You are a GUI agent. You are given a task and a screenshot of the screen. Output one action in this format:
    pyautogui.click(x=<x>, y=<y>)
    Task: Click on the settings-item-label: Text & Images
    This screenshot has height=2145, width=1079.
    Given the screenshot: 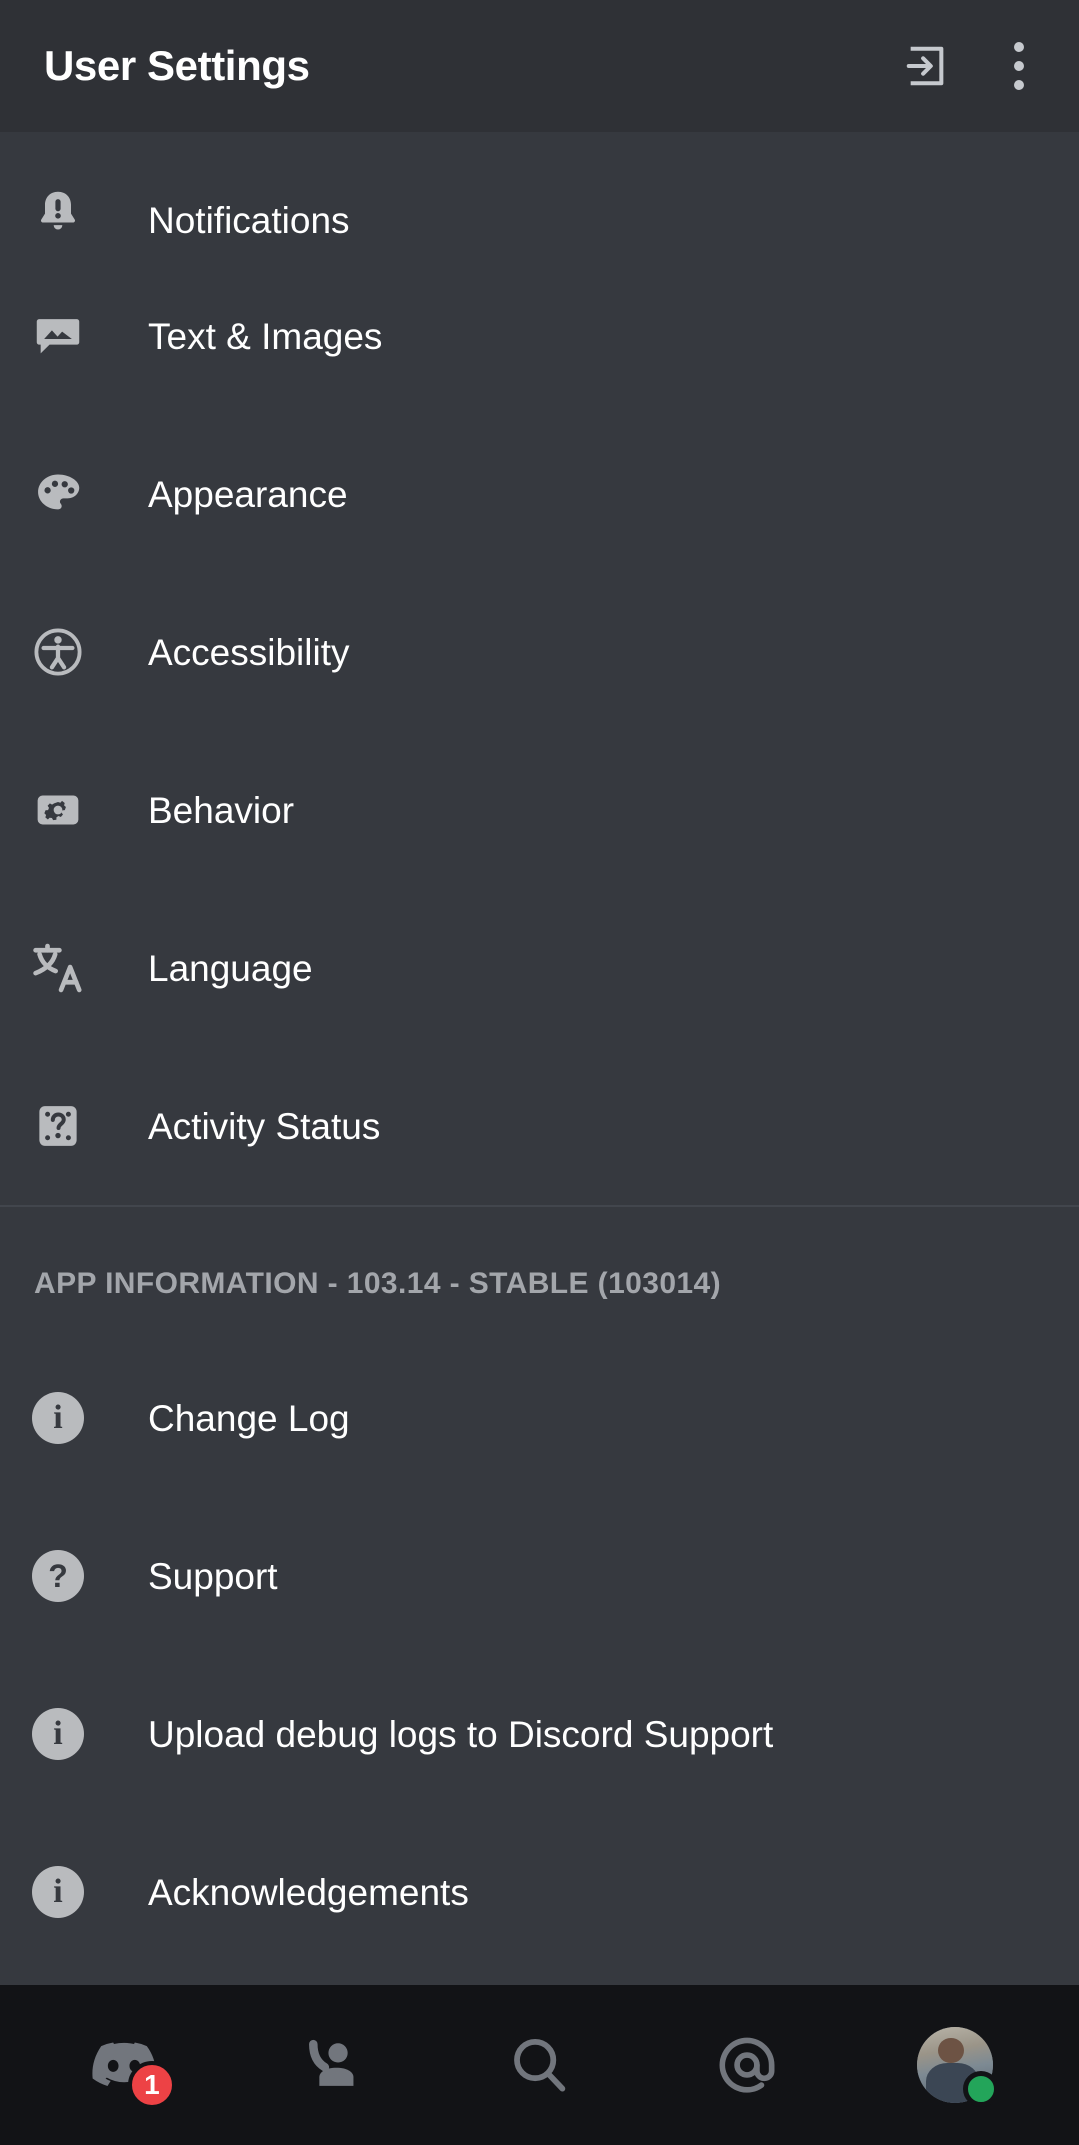 What is the action you would take?
    pyautogui.click(x=265, y=336)
    